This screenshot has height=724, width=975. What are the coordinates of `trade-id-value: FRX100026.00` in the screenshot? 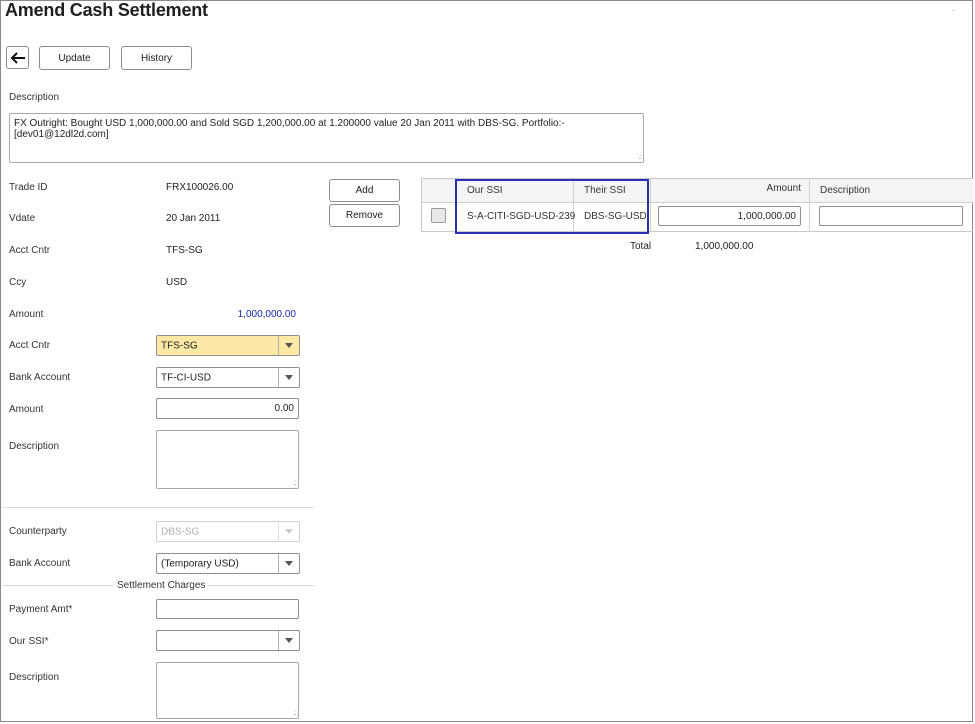 It's located at (200, 187).